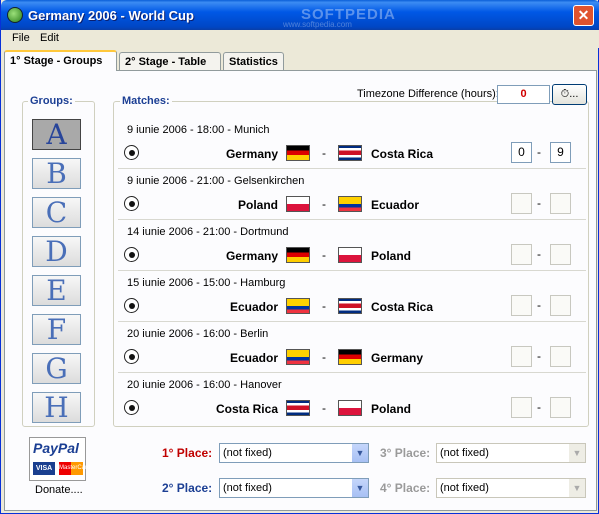 The image size is (599, 514). I want to click on window-title: Germany 2006 - World Cup, so click(111, 15).